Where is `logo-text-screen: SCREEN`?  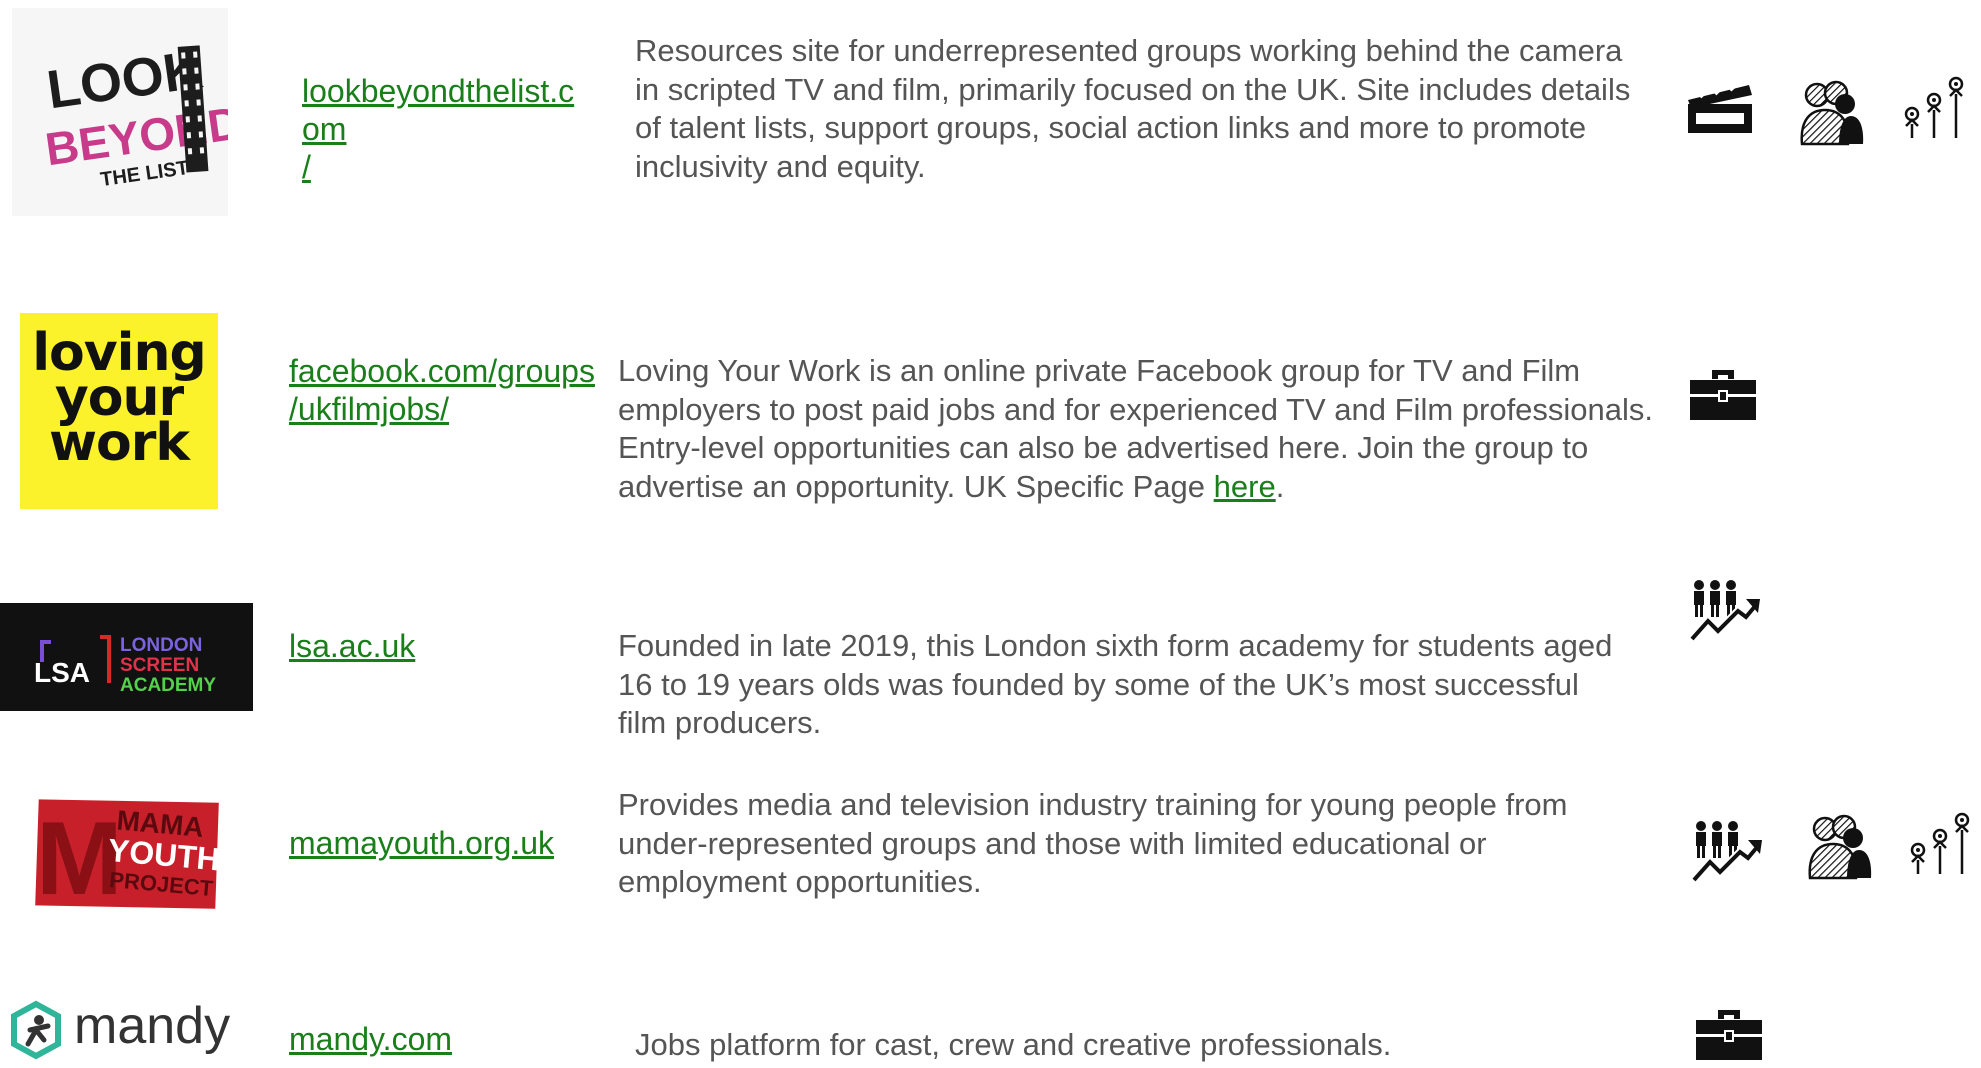
logo-text-screen: SCREEN is located at coordinates (160, 665).